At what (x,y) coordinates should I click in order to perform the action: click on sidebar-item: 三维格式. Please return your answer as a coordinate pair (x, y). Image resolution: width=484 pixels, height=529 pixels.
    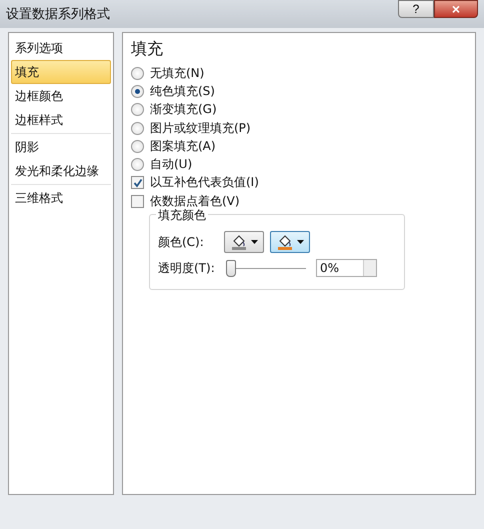
    Looking at the image, I should click on (61, 198).